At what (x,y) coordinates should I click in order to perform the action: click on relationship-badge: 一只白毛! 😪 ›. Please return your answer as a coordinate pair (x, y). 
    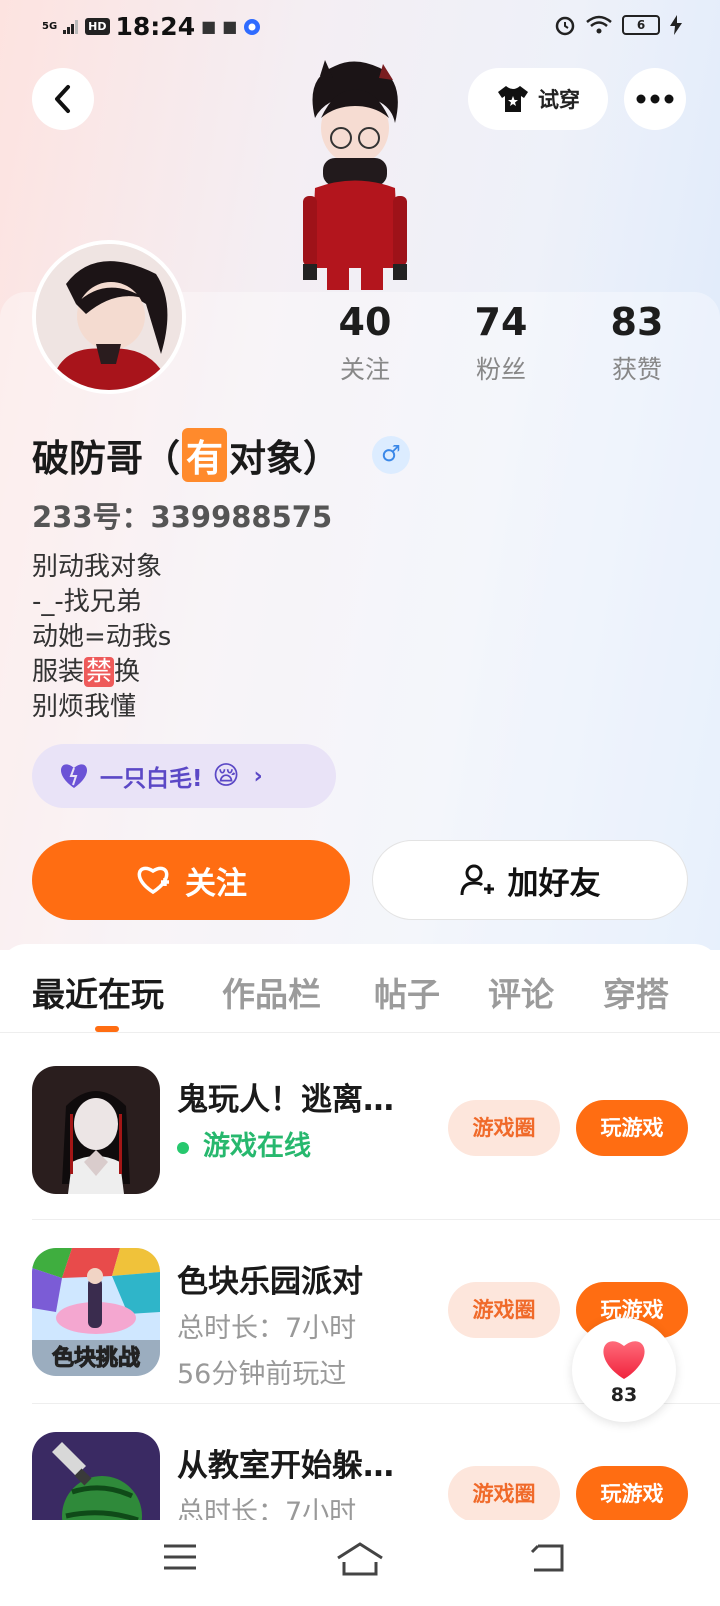
    Looking at the image, I should click on (184, 776).